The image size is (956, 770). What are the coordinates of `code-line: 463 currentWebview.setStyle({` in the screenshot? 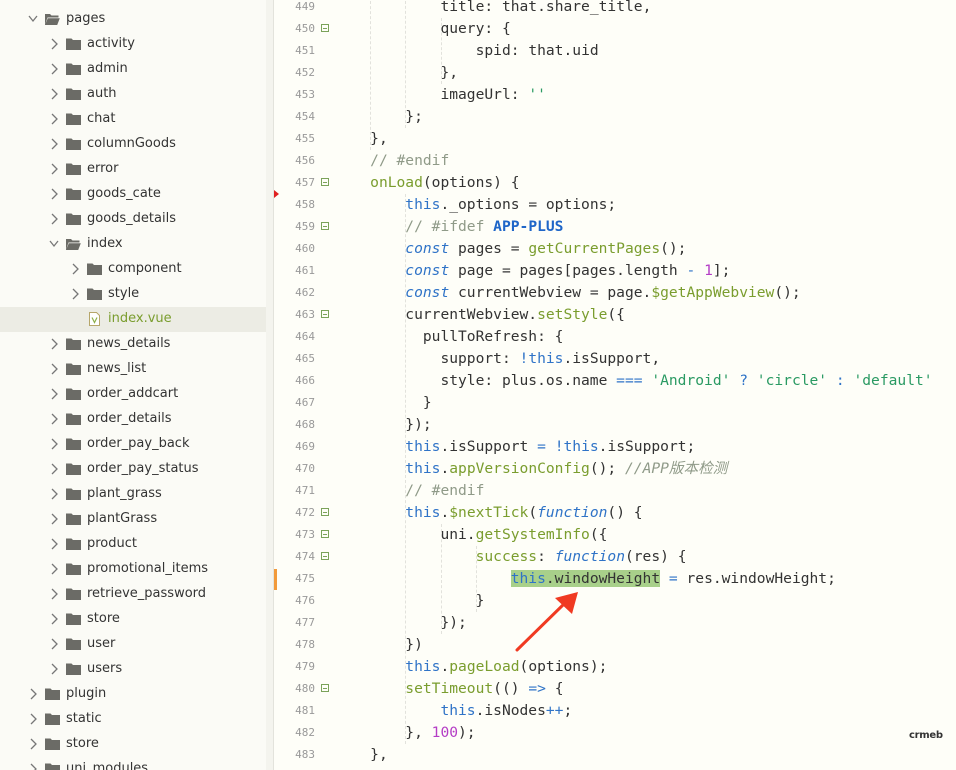 It's located at (615, 315).